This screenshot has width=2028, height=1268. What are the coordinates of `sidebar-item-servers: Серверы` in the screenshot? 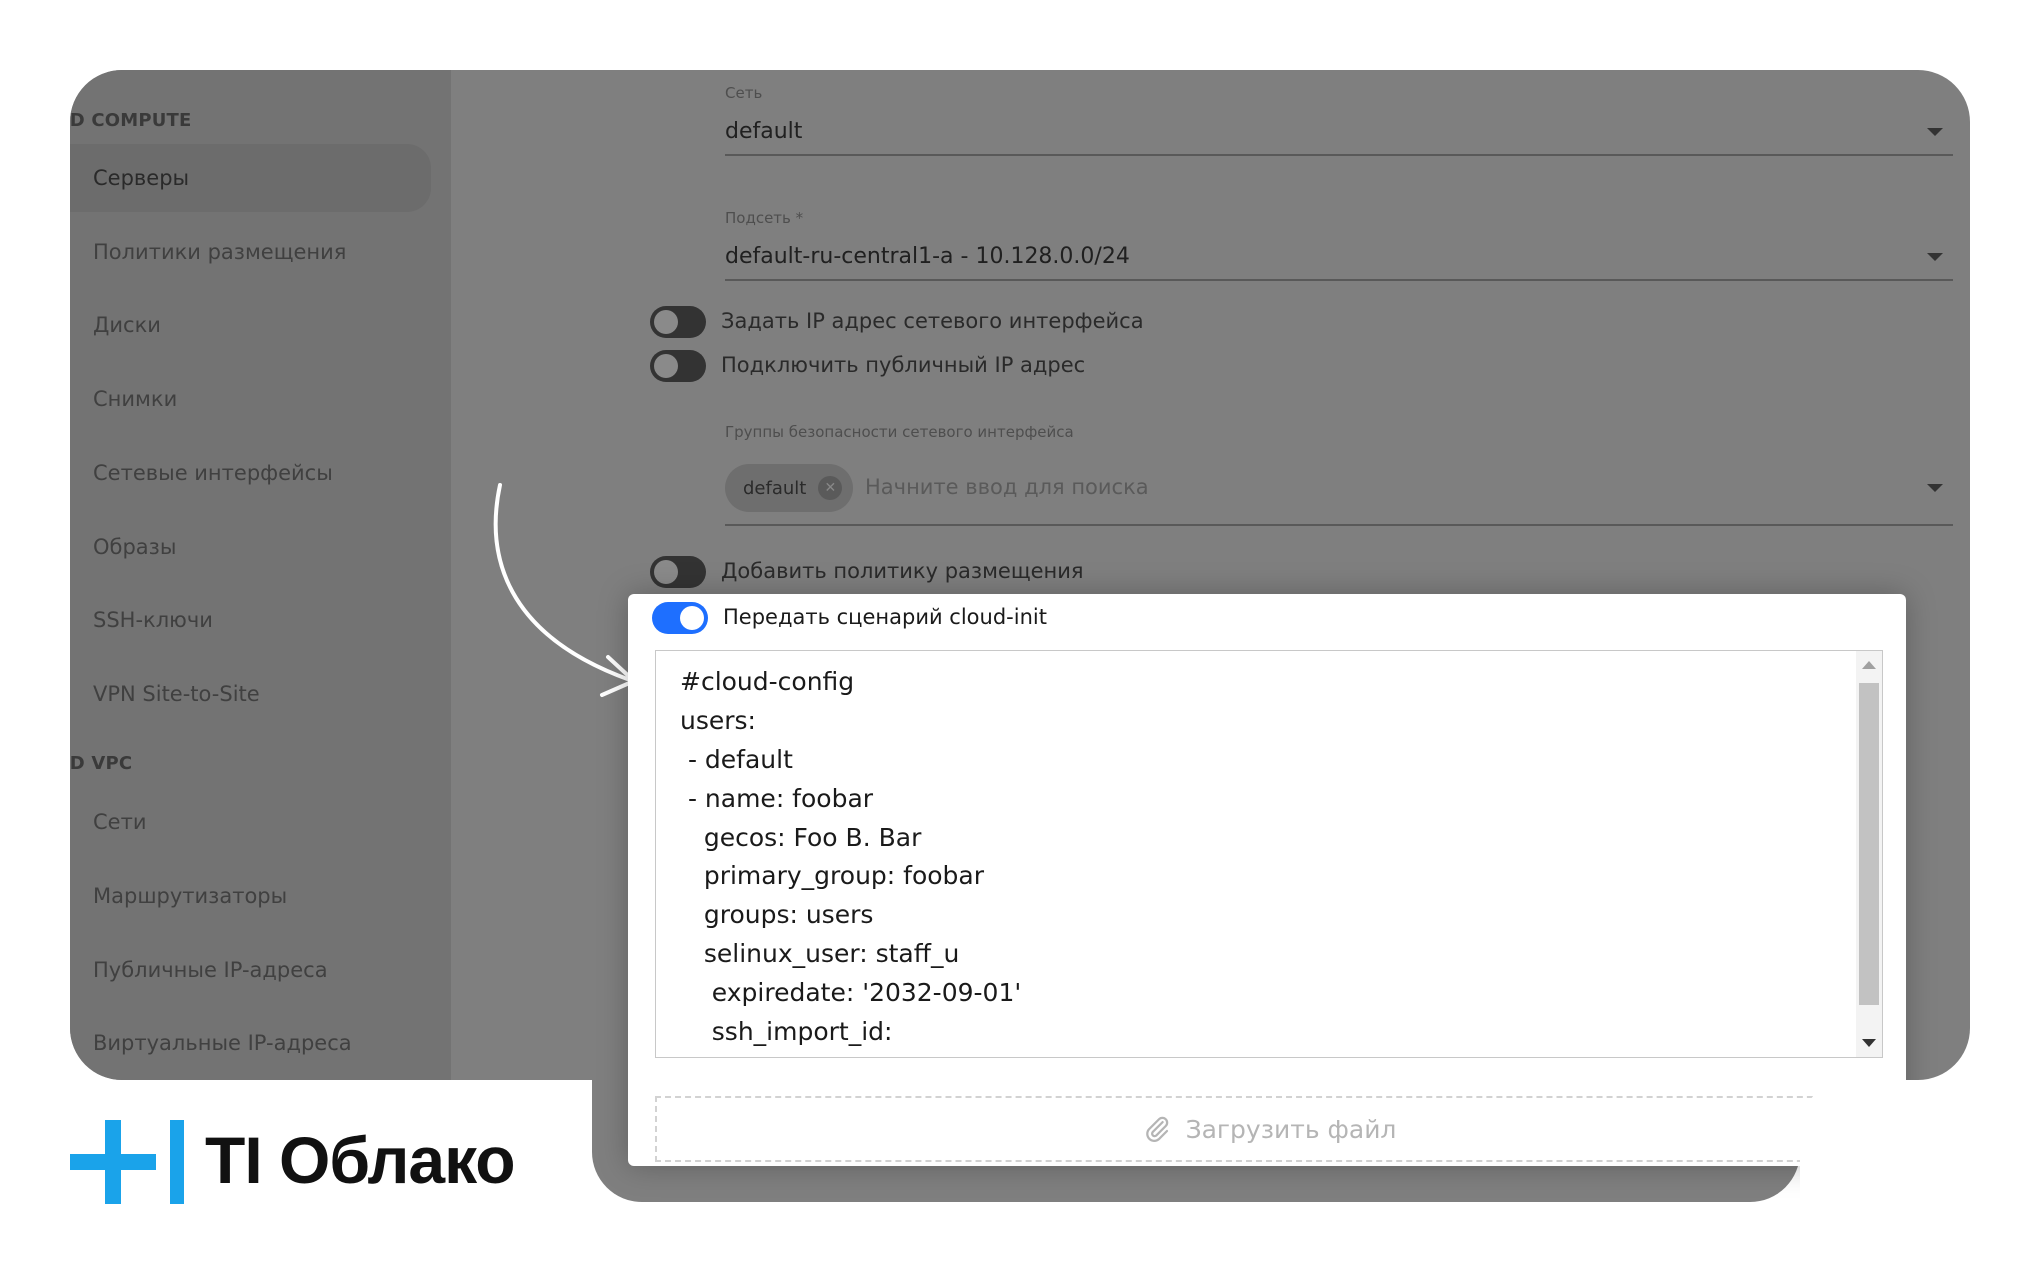 It's located at (250, 178).